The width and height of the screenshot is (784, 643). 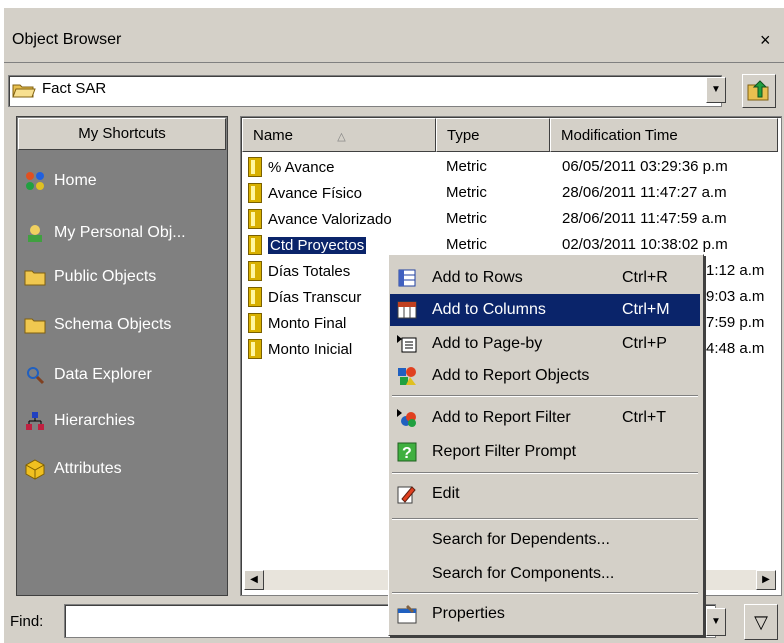 What do you see at coordinates (735, 296) in the screenshot?
I see `row-time: 9:03 a.m` at bounding box center [735, 296].